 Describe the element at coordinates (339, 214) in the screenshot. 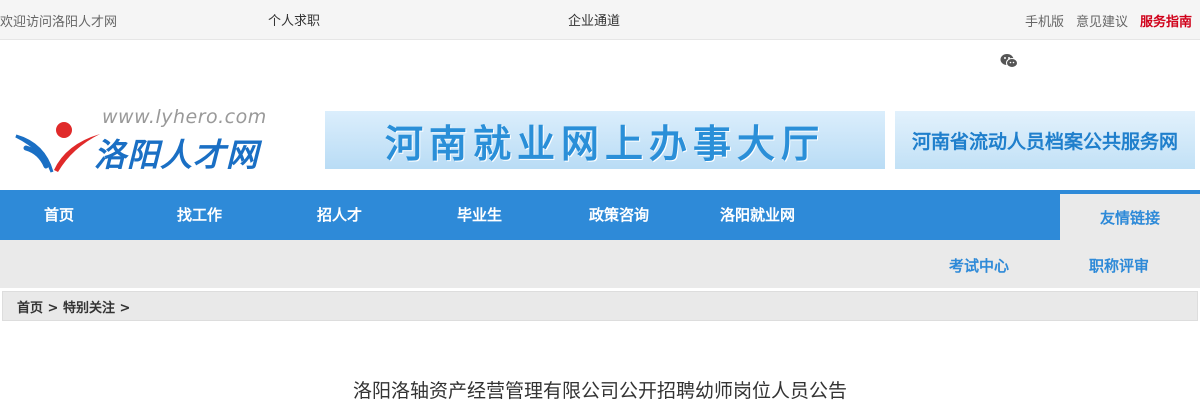

I see `nav-item-recruit: 招人才` at that location.